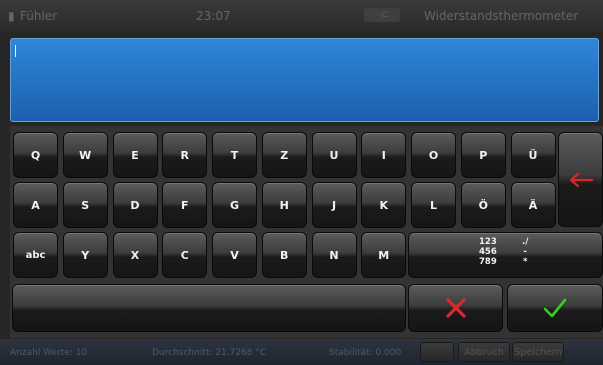  What do you see at coordinates (11, 16) in the screenshot?
I see `probe-icon: ▮` at bounding box center [11, 16].